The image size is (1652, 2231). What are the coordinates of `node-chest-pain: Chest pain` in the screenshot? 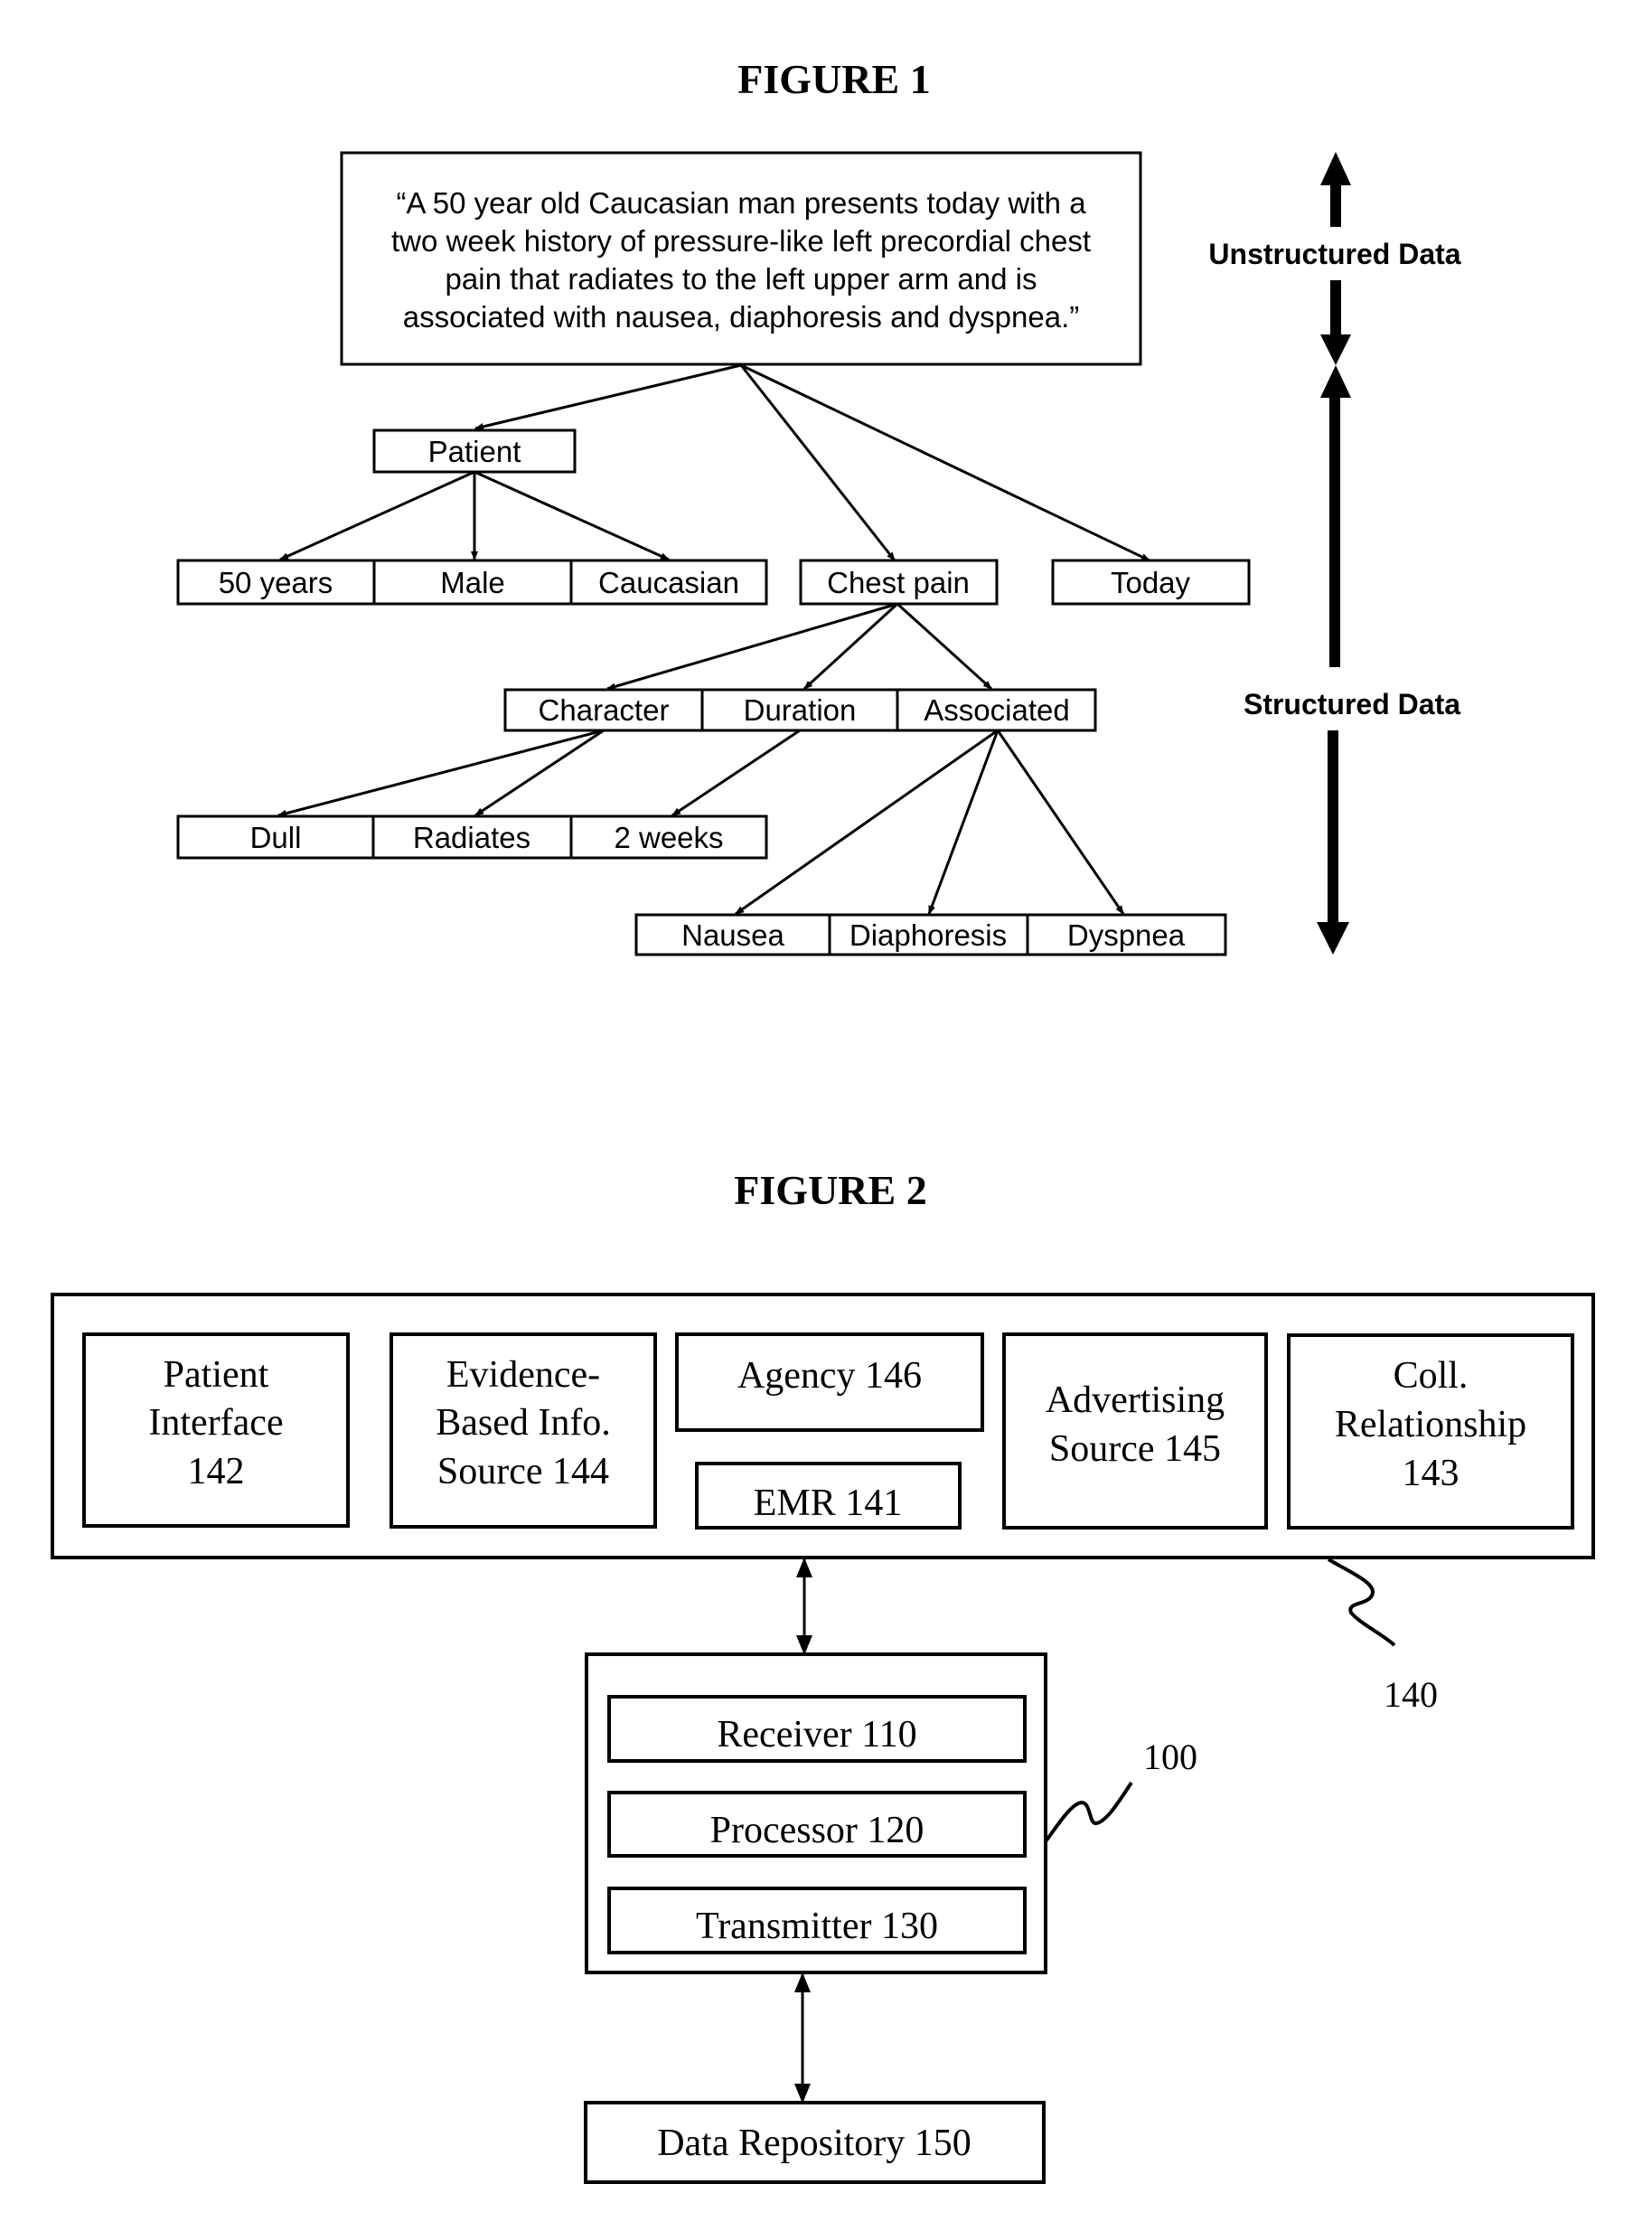 It's located at (899, 582).